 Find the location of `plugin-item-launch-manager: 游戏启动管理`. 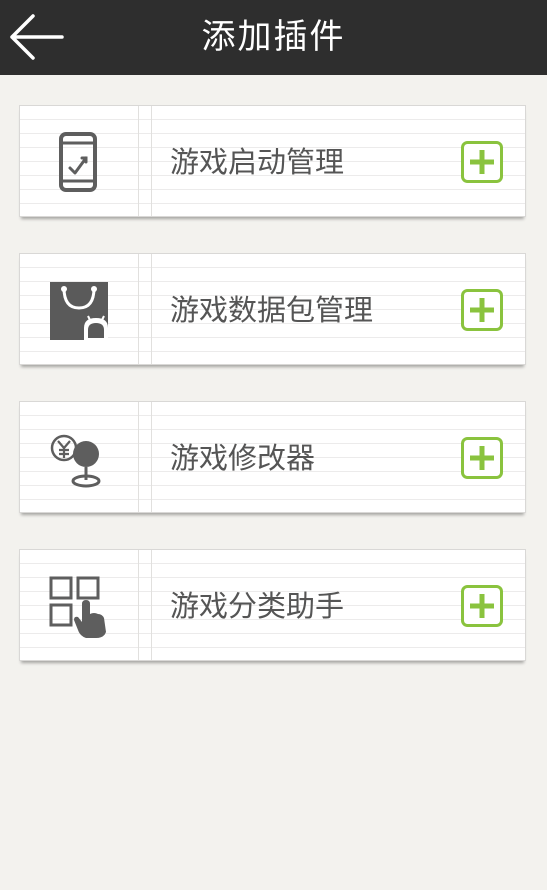

plugin-item-launch-manager: 游戏启动管理 is located at coordinates (272, 161).